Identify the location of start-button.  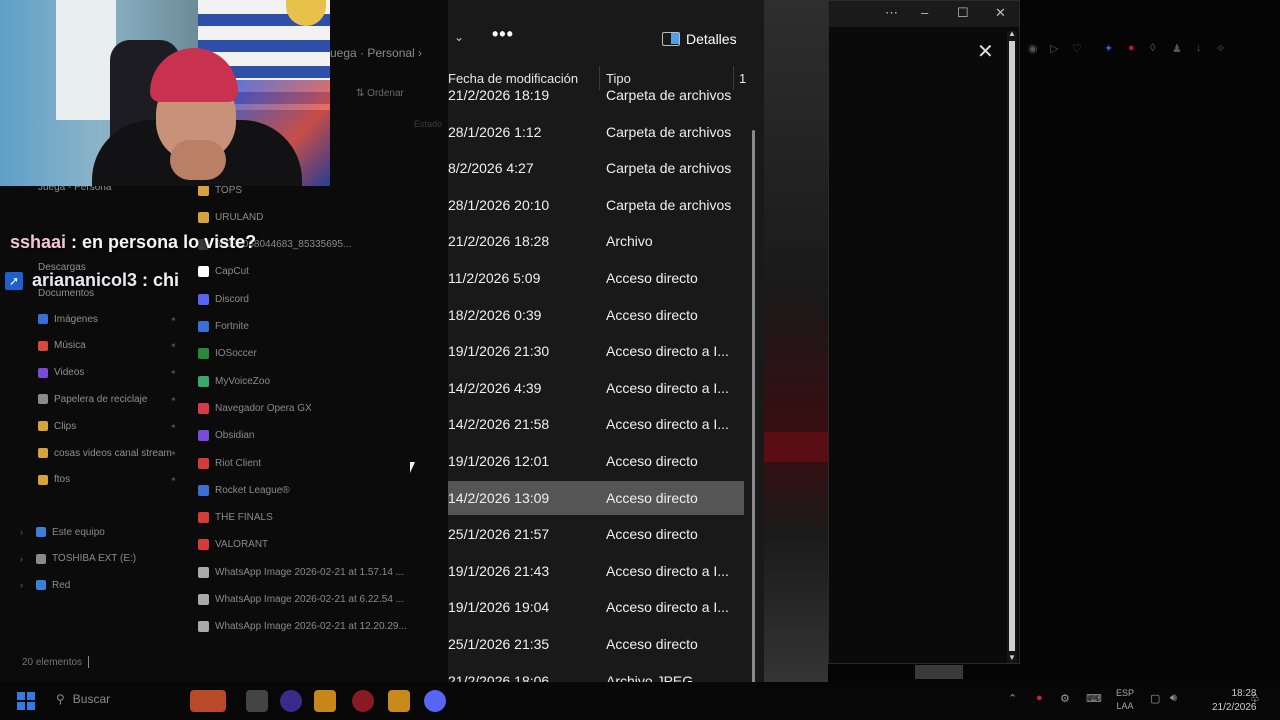
(26, 701).